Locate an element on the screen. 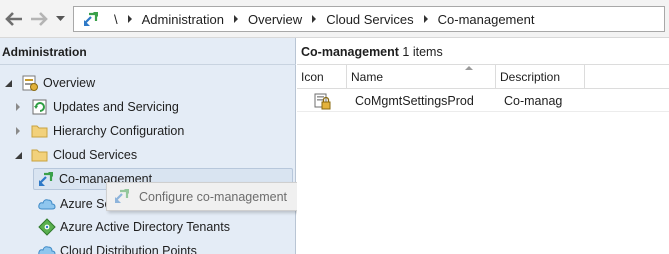  navigation-pane-title: Administration is located at coordinates (148, 51).